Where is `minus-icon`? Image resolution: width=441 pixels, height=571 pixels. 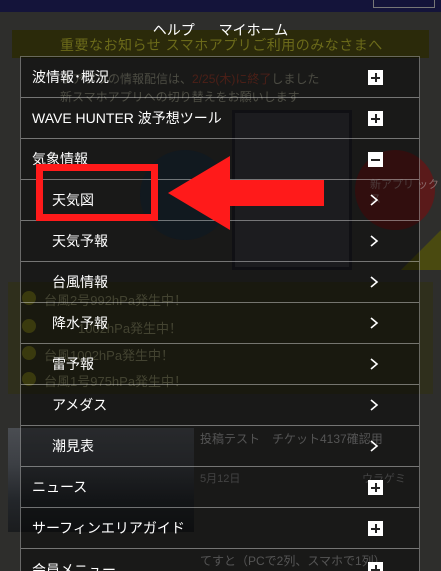
minus-icon is located at coordinates (375, 159).